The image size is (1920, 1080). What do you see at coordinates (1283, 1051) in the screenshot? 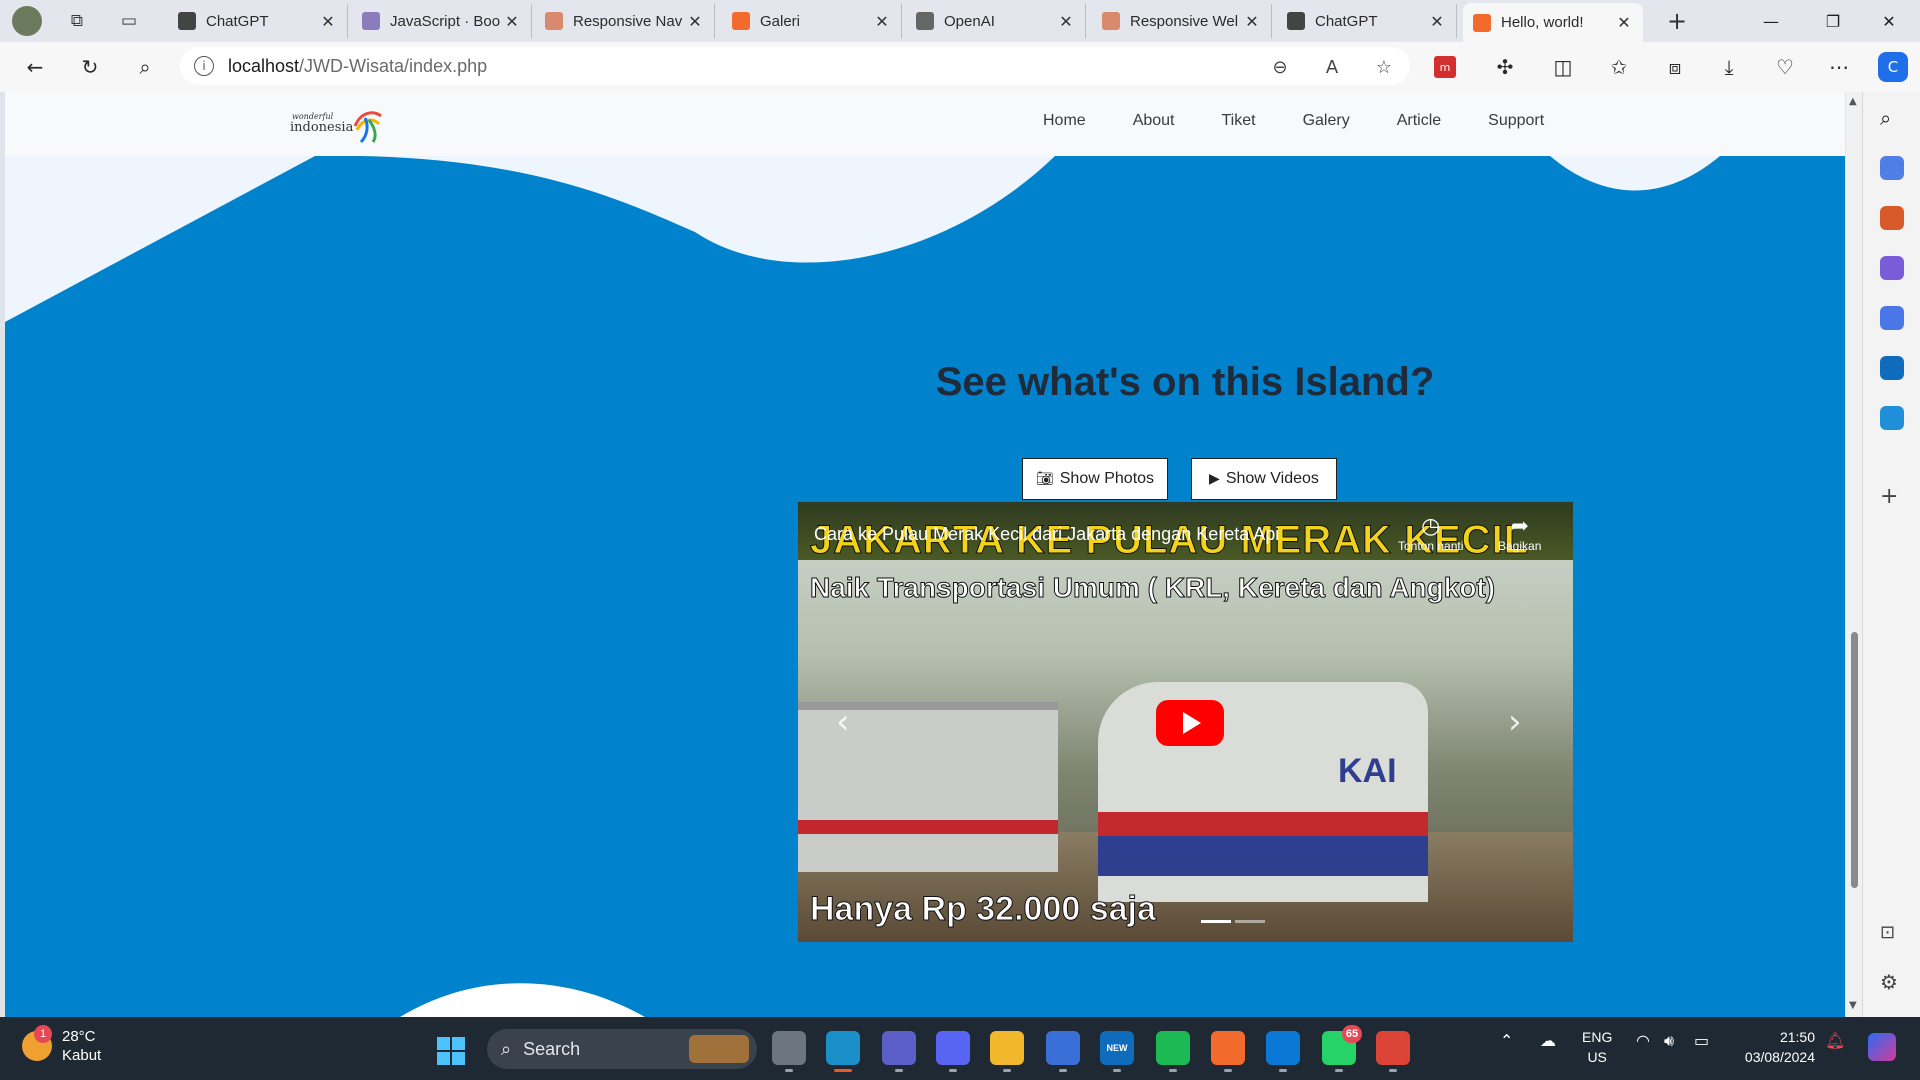
I see `vscode-icon` at bounding box center [1283, 1051].